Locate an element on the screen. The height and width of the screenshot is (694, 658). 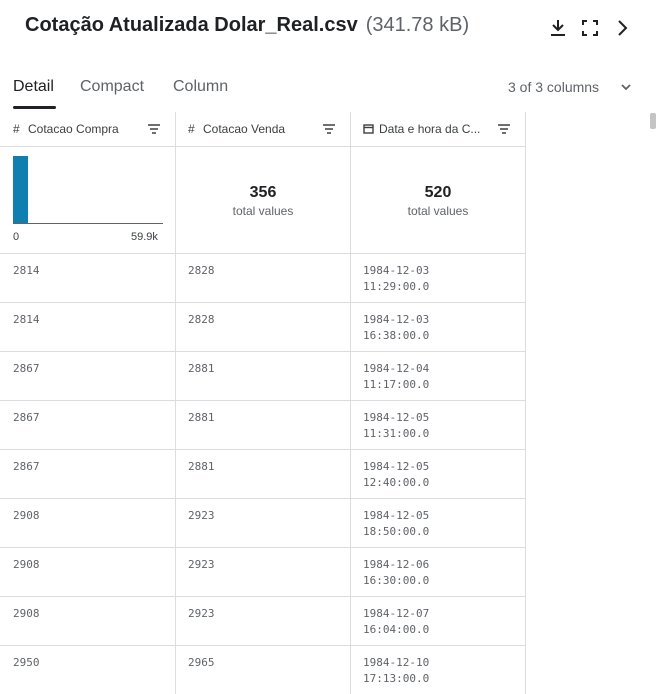
chevron-right-icon is located at coordinates (622, 28).